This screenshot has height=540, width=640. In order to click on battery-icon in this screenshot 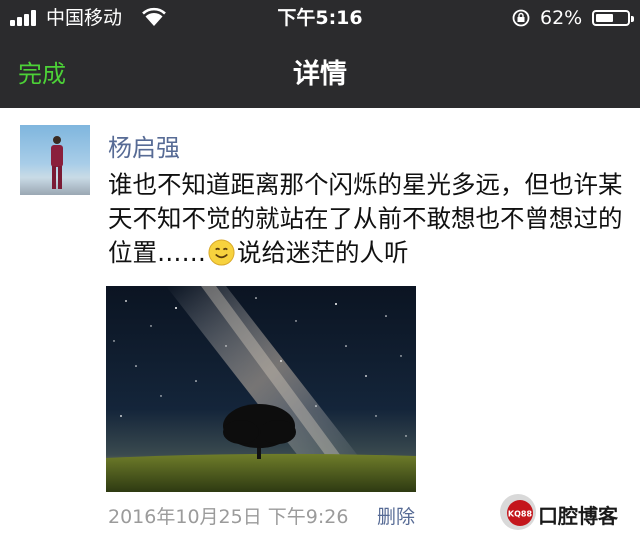, I will do `click(613, 18)`.